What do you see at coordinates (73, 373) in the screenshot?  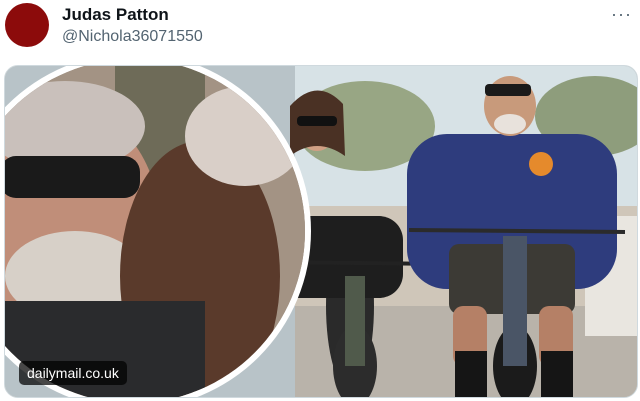 I see `source-badge: dailymail.co.uk` at bounding box center [73, 373].